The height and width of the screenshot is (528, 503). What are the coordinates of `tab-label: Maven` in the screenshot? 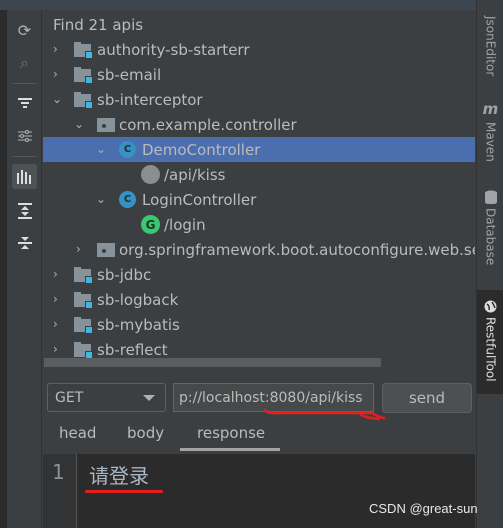 It's located at (490, 142).